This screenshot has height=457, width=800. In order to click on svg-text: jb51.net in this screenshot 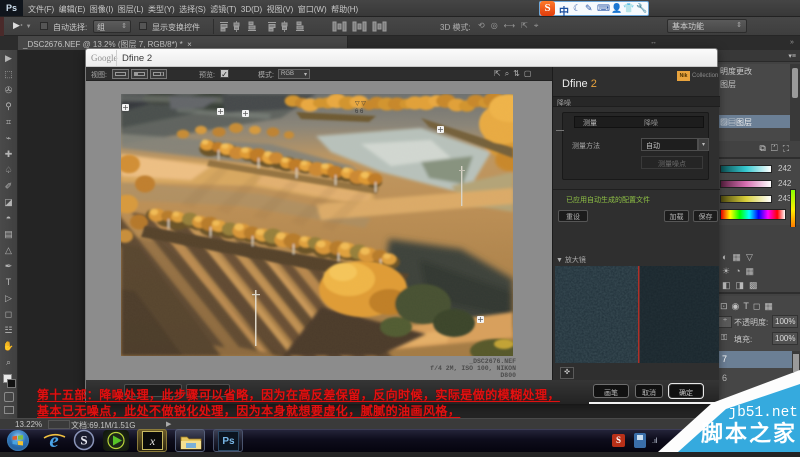, I will do `click(763, 413)`.